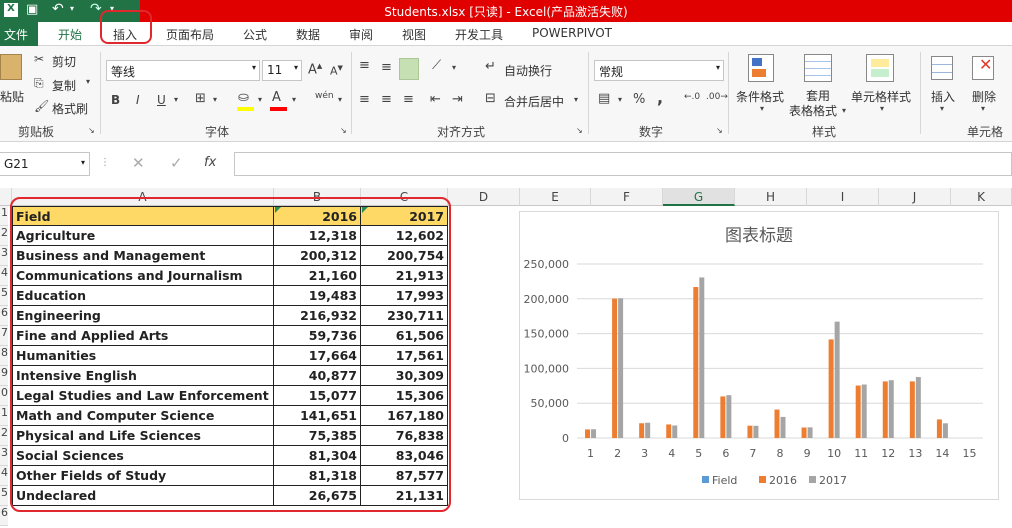 This screenshot has height=528, width=1012. What do you see at coordinates (361, 34) in the screenshot?
I see `tab-review: 审阅` at bounding box center [361, 34].